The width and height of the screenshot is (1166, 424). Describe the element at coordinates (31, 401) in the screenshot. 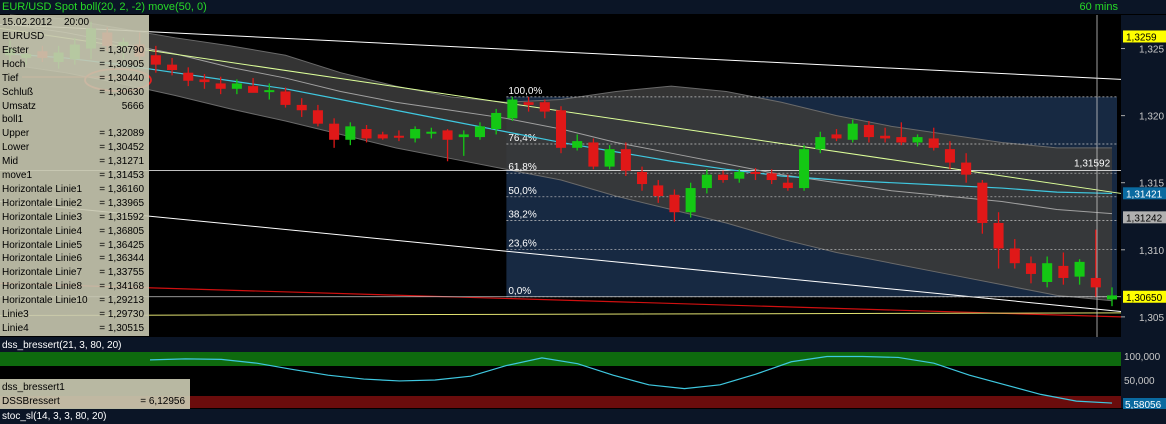

I see `dss-box-label: DSSBressert` at that location.